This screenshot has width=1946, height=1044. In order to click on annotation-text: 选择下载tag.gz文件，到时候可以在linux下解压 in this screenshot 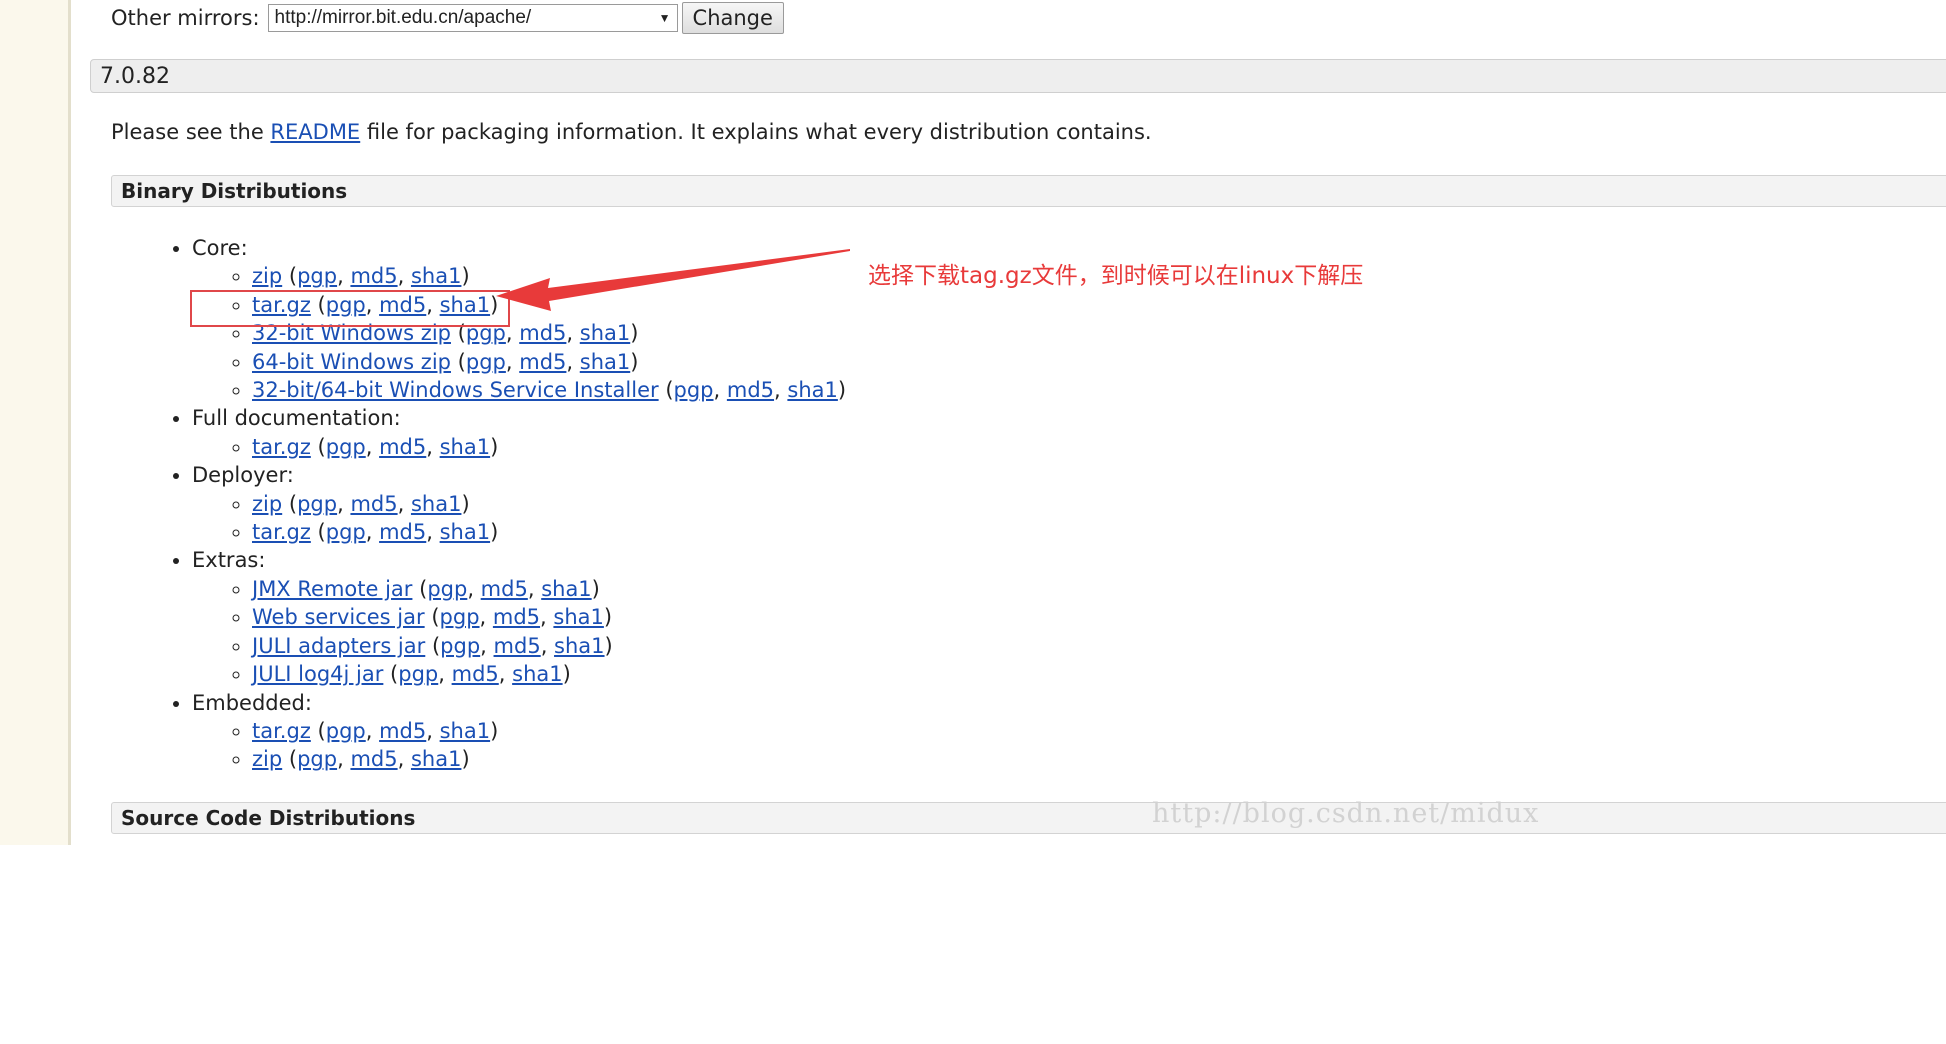, I will do `click(1116, 276)`.